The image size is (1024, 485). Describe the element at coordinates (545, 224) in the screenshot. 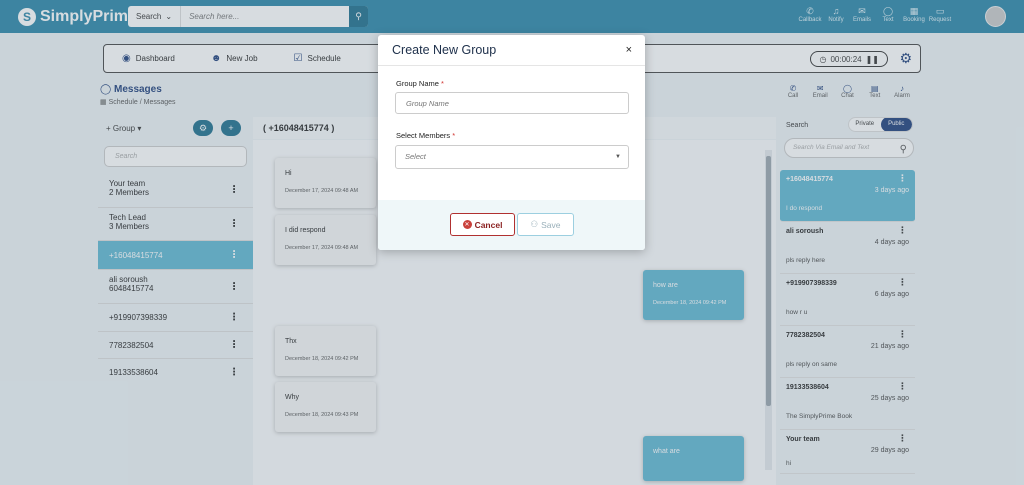

I see `save-button: ⚇ Save` at that location.